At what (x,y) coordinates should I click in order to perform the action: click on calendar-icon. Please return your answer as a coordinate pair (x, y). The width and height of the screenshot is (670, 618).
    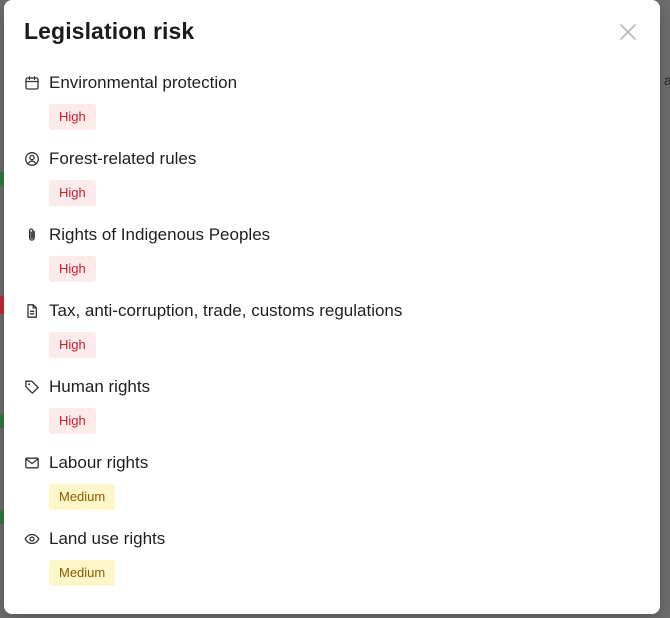
    Looking at the image, I should click on (32, 83).